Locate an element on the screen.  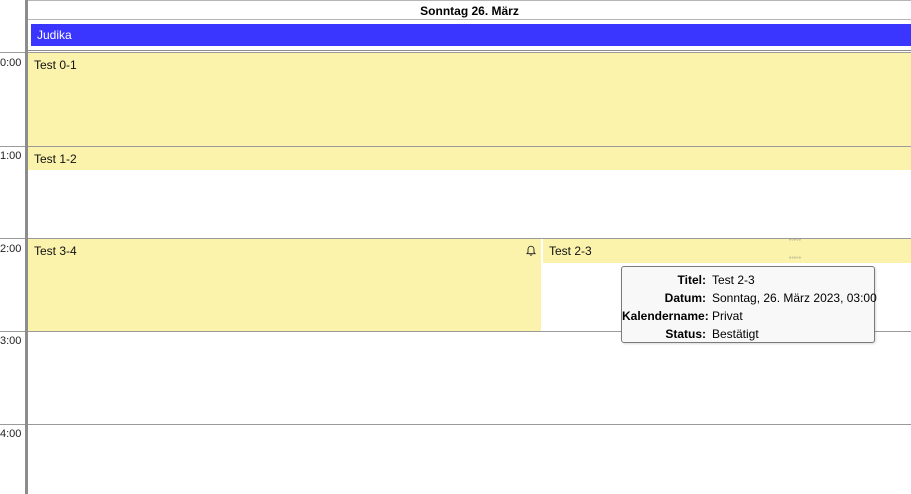
event-title: Test 3-4 is located at coordinates (55, 251).